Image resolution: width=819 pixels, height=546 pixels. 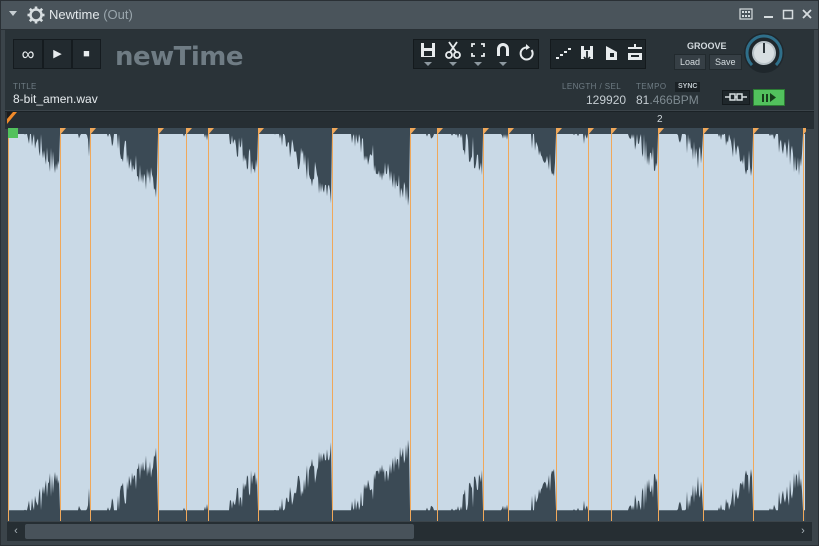 What do you see at coordinates (707, 46) in the screenshot?
I see `groove-label: GROOVE` at bounding box center [707, 46].